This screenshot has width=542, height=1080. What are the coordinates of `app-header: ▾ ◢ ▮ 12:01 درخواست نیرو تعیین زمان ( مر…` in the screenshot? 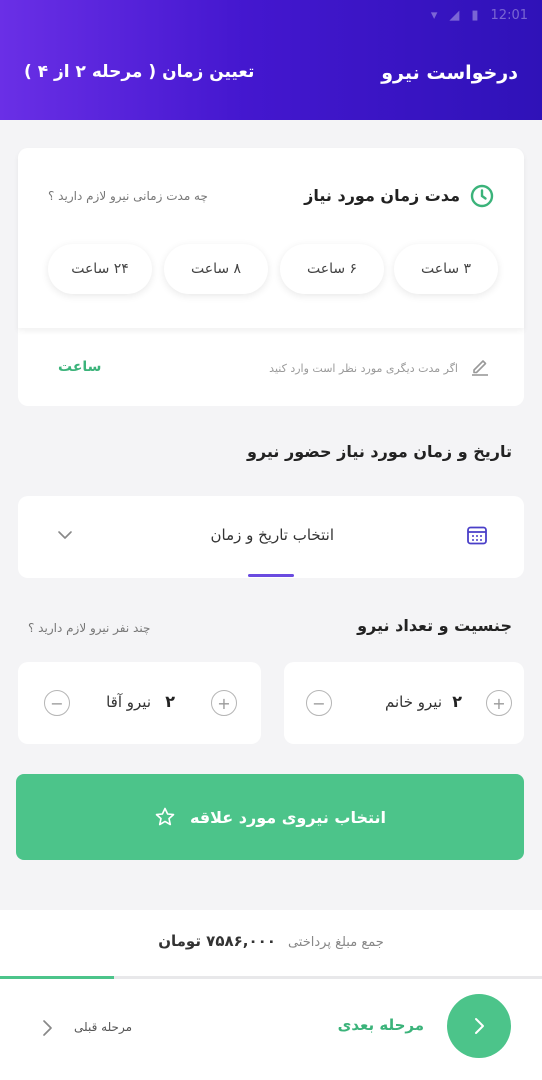 It's located at (271, 60).